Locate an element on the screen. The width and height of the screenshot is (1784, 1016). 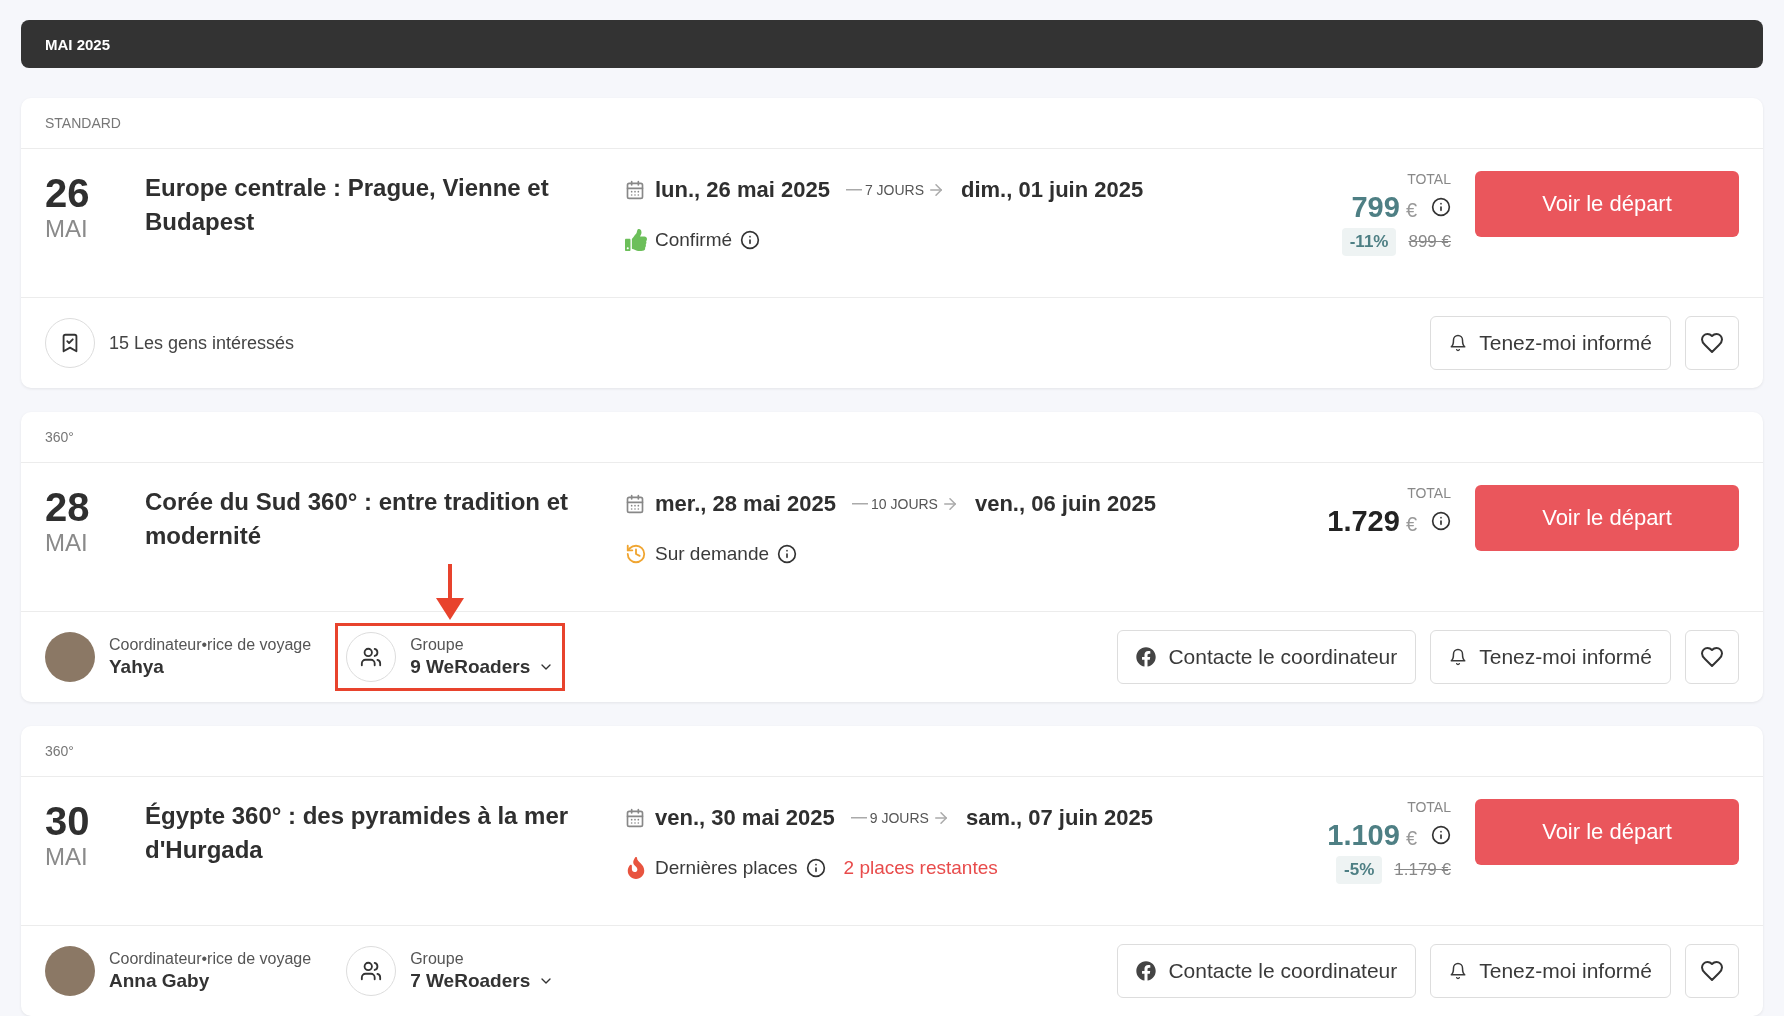
price: 1.729 is located at coordinates (1363, 521).